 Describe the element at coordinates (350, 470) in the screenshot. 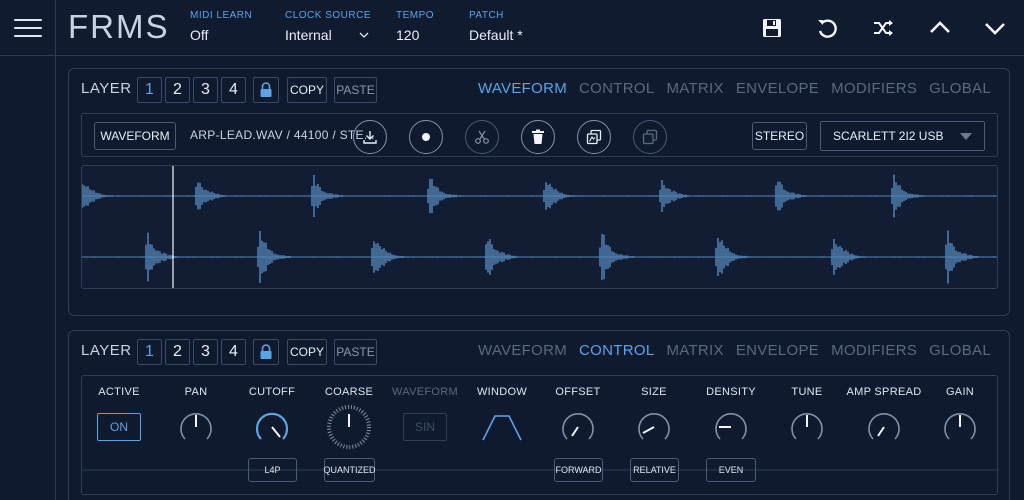

I see `coarse-quantized-tag: QUANTIZED` at that location.